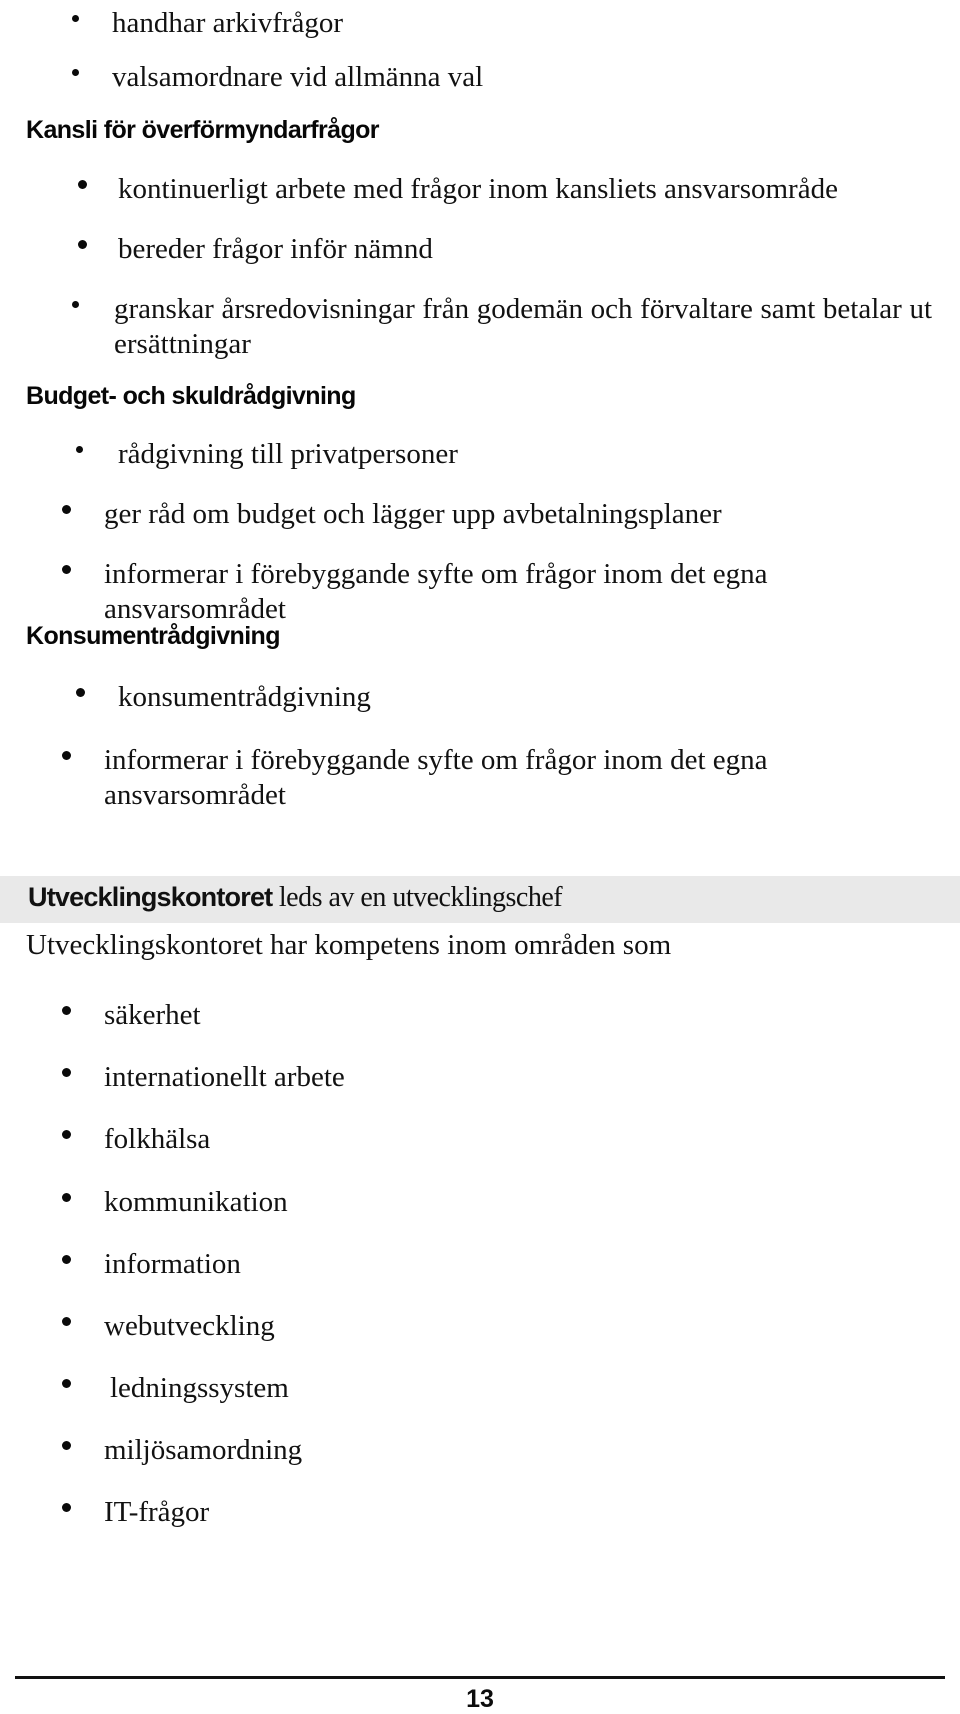 The image size is (960, 1714). What do you see at coordinates (203, 130) in the screenshot?
I see `section-heading-kansli: Kansli för överförmyndarfrågor` at bounding box center [203, 130].